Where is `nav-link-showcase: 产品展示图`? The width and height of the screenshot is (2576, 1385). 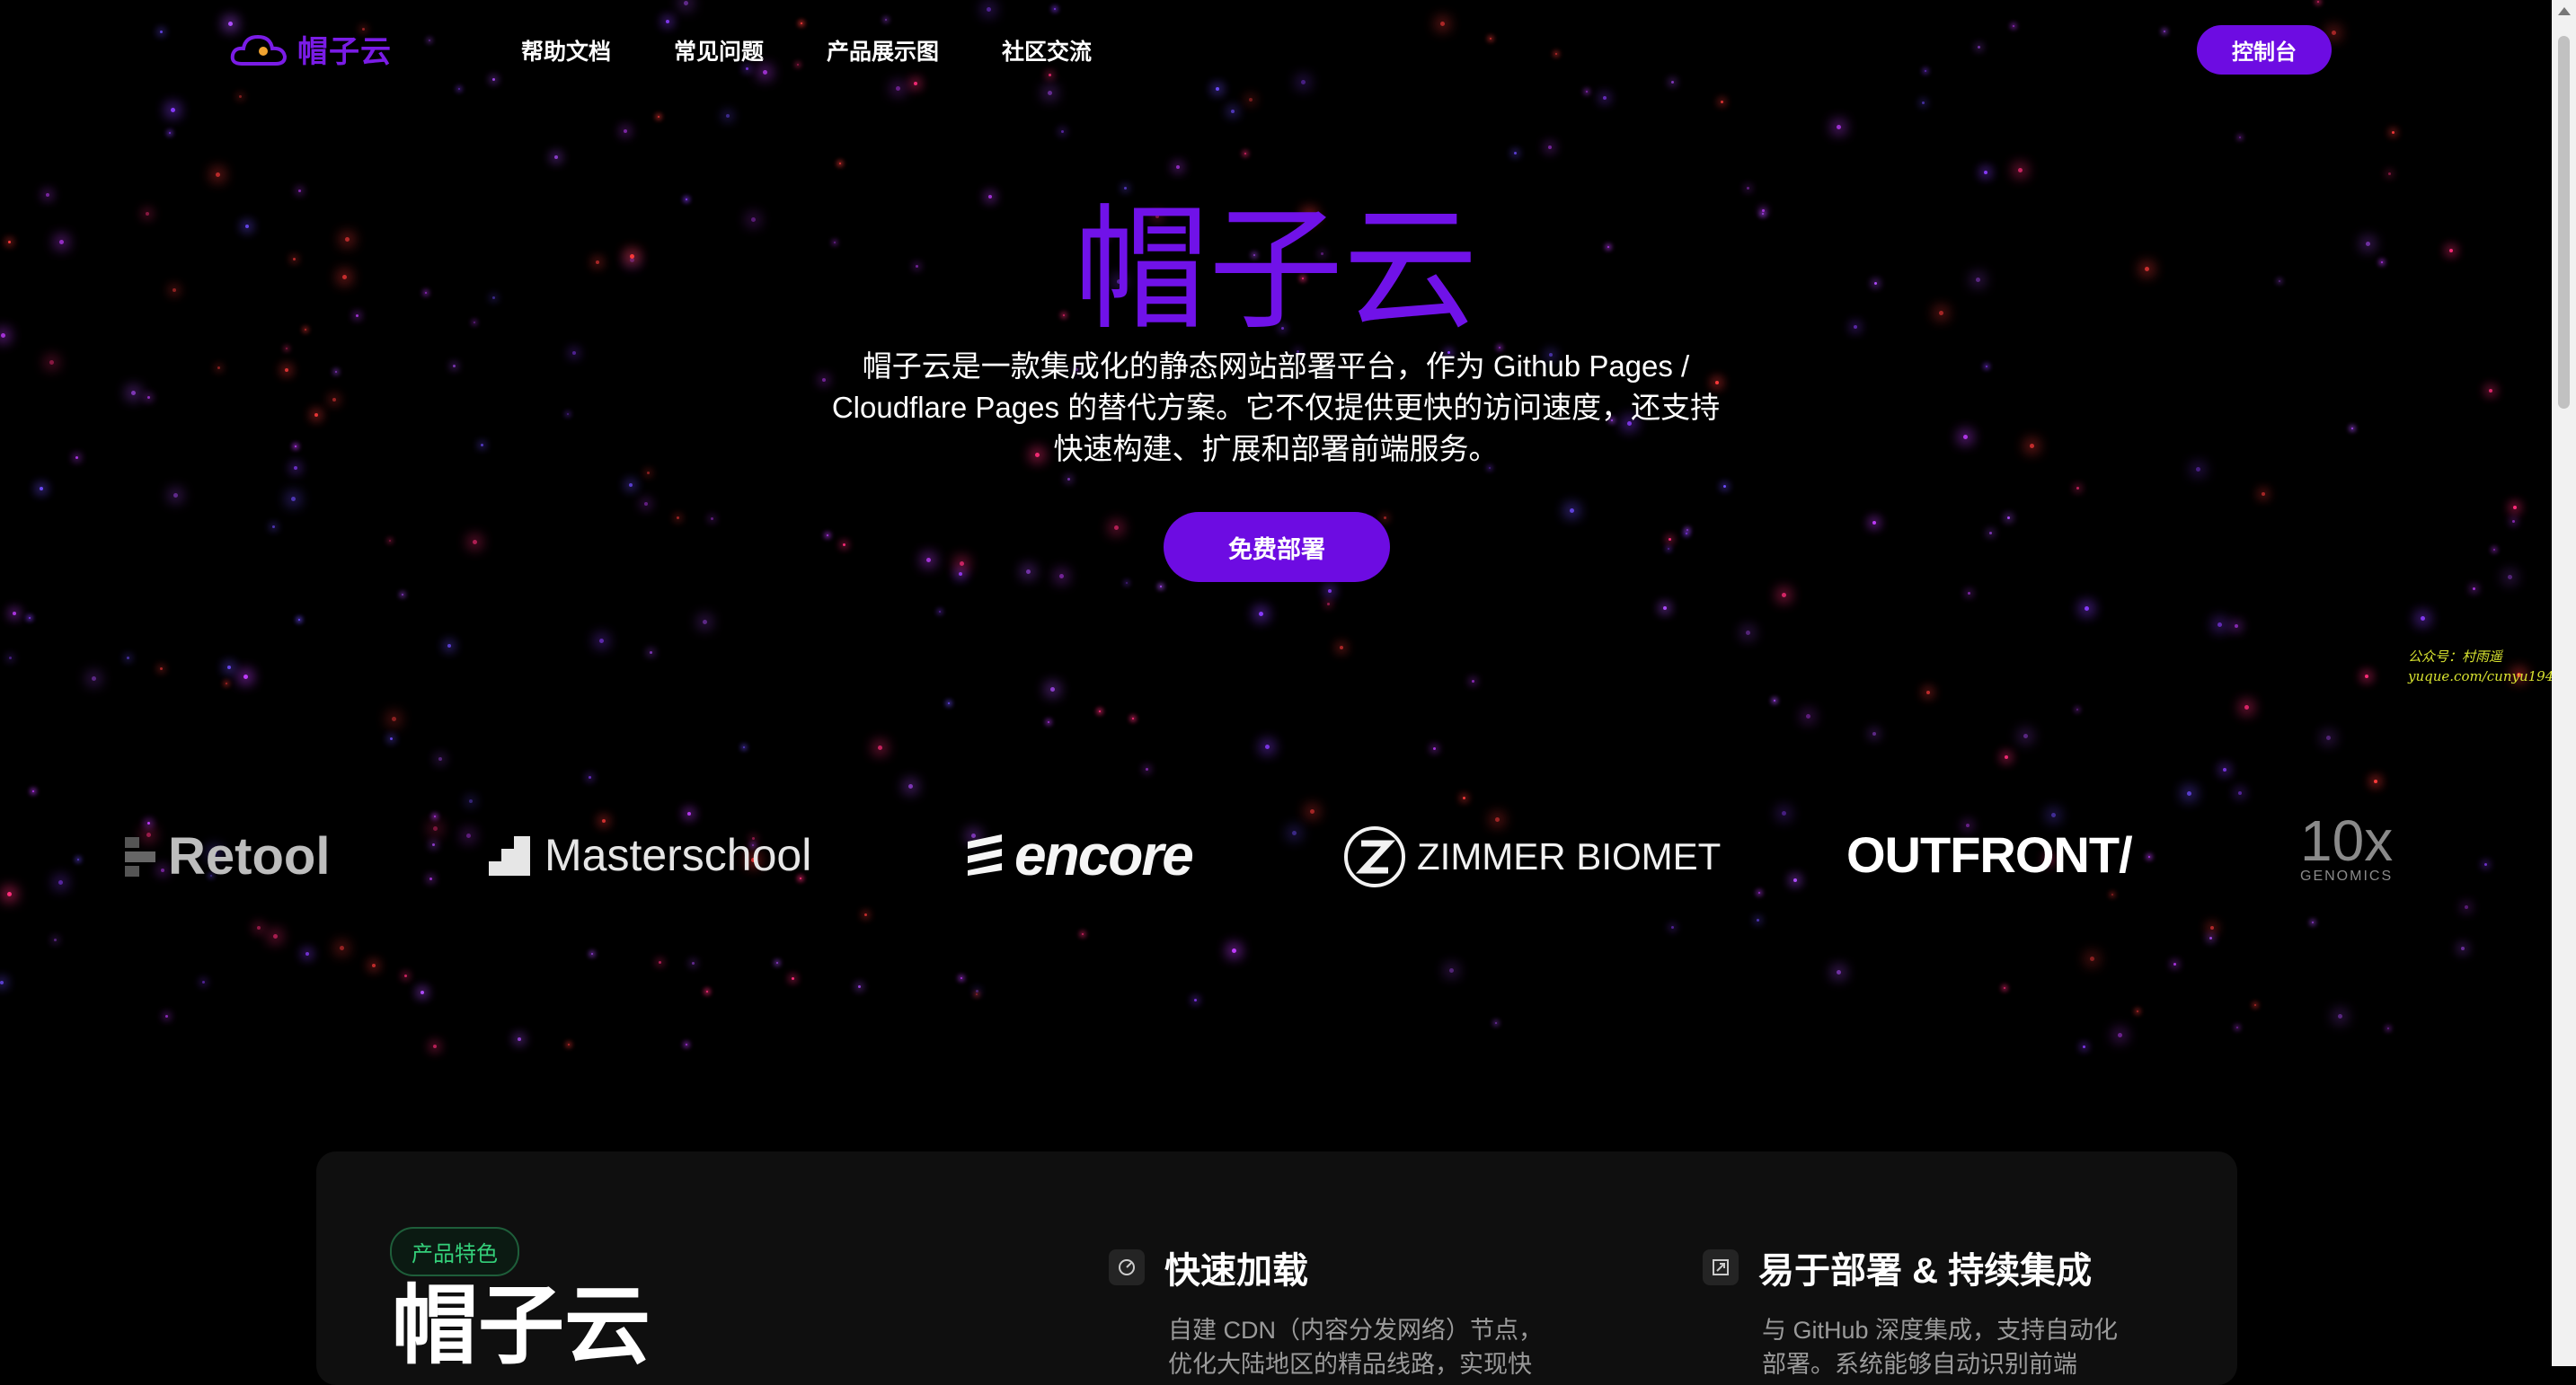 nav-link-showcase: 产品展示图 is located at coordinates (883, 50).